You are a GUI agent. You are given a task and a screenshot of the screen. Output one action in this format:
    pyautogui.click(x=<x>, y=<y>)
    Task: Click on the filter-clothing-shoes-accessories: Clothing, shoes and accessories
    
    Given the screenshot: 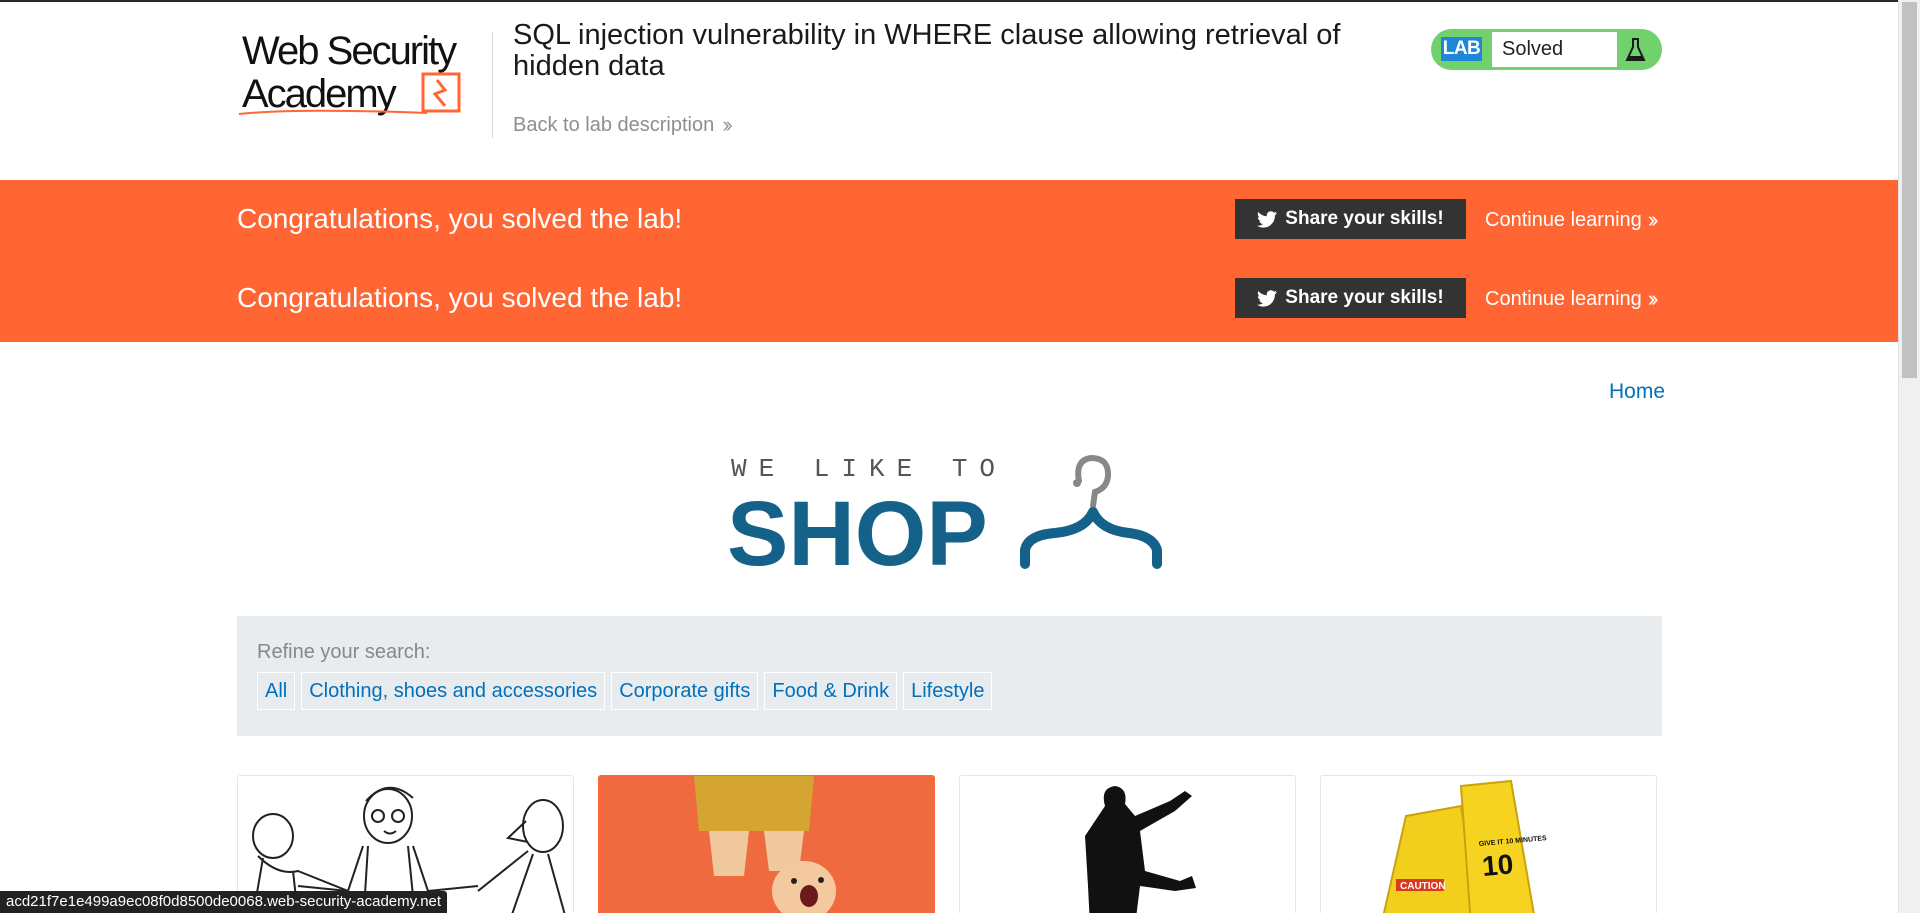 What is the action you would take?
    pyautogui.click(x=453, y=691)
    